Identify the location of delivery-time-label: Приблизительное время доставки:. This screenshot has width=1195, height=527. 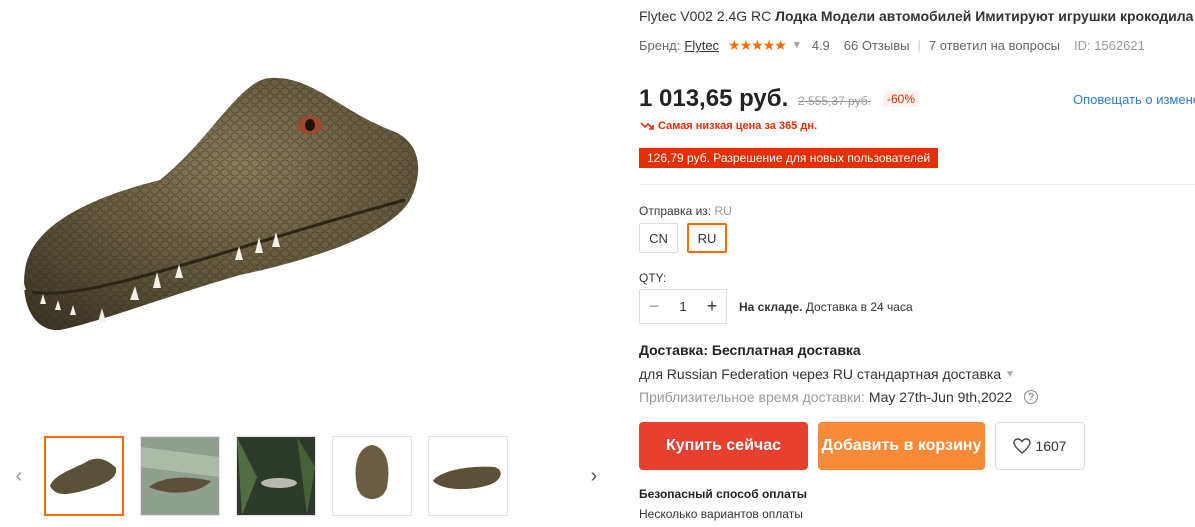
(752, 397).